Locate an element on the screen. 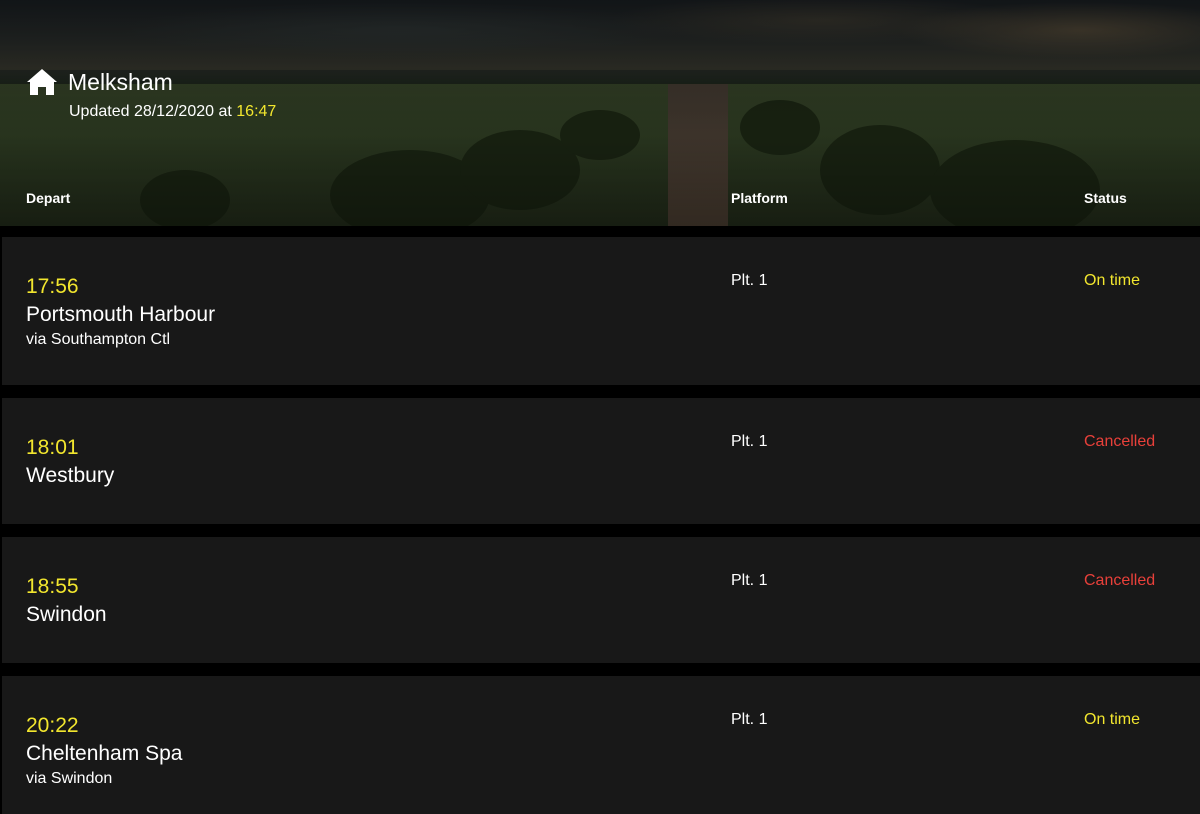 The image size is (1200, 814). updated-time: 16:47 is located at coordinates (256, 111).